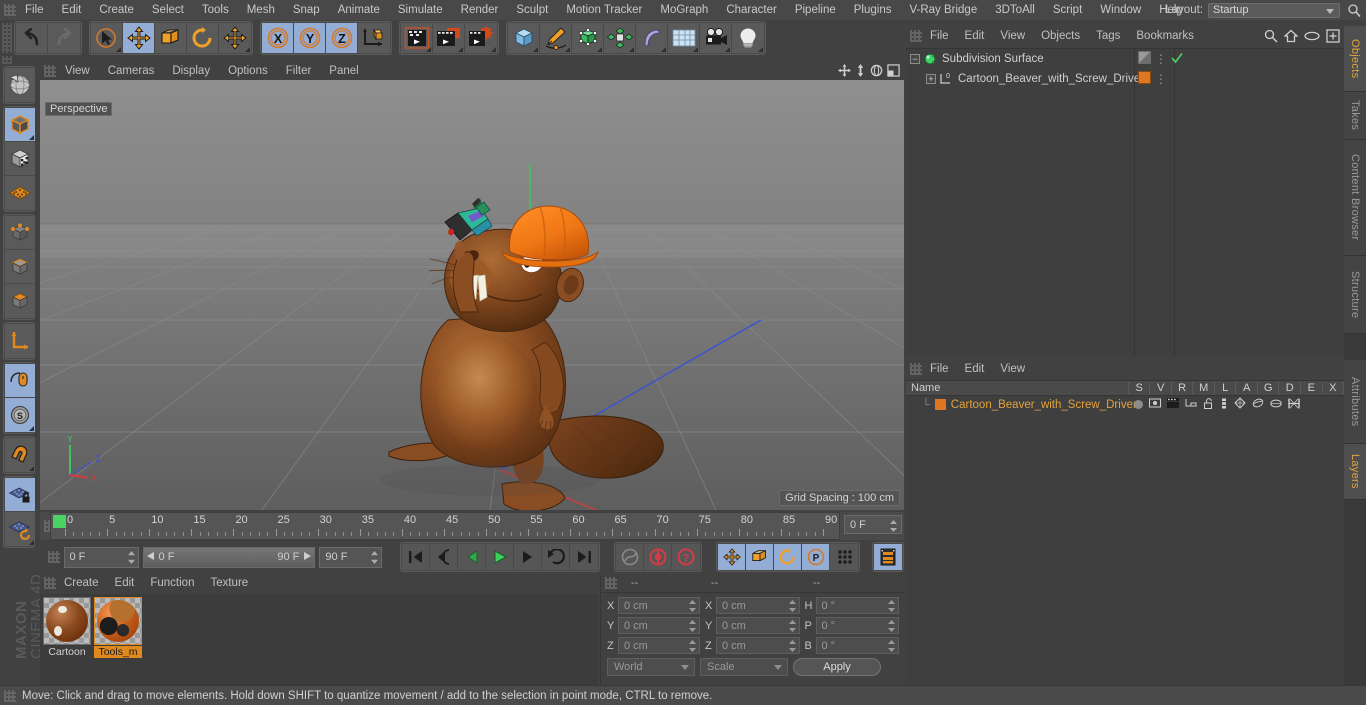 This screenshot has width=1366, height=705. I want to click on mograph-button, so click(620, 38).